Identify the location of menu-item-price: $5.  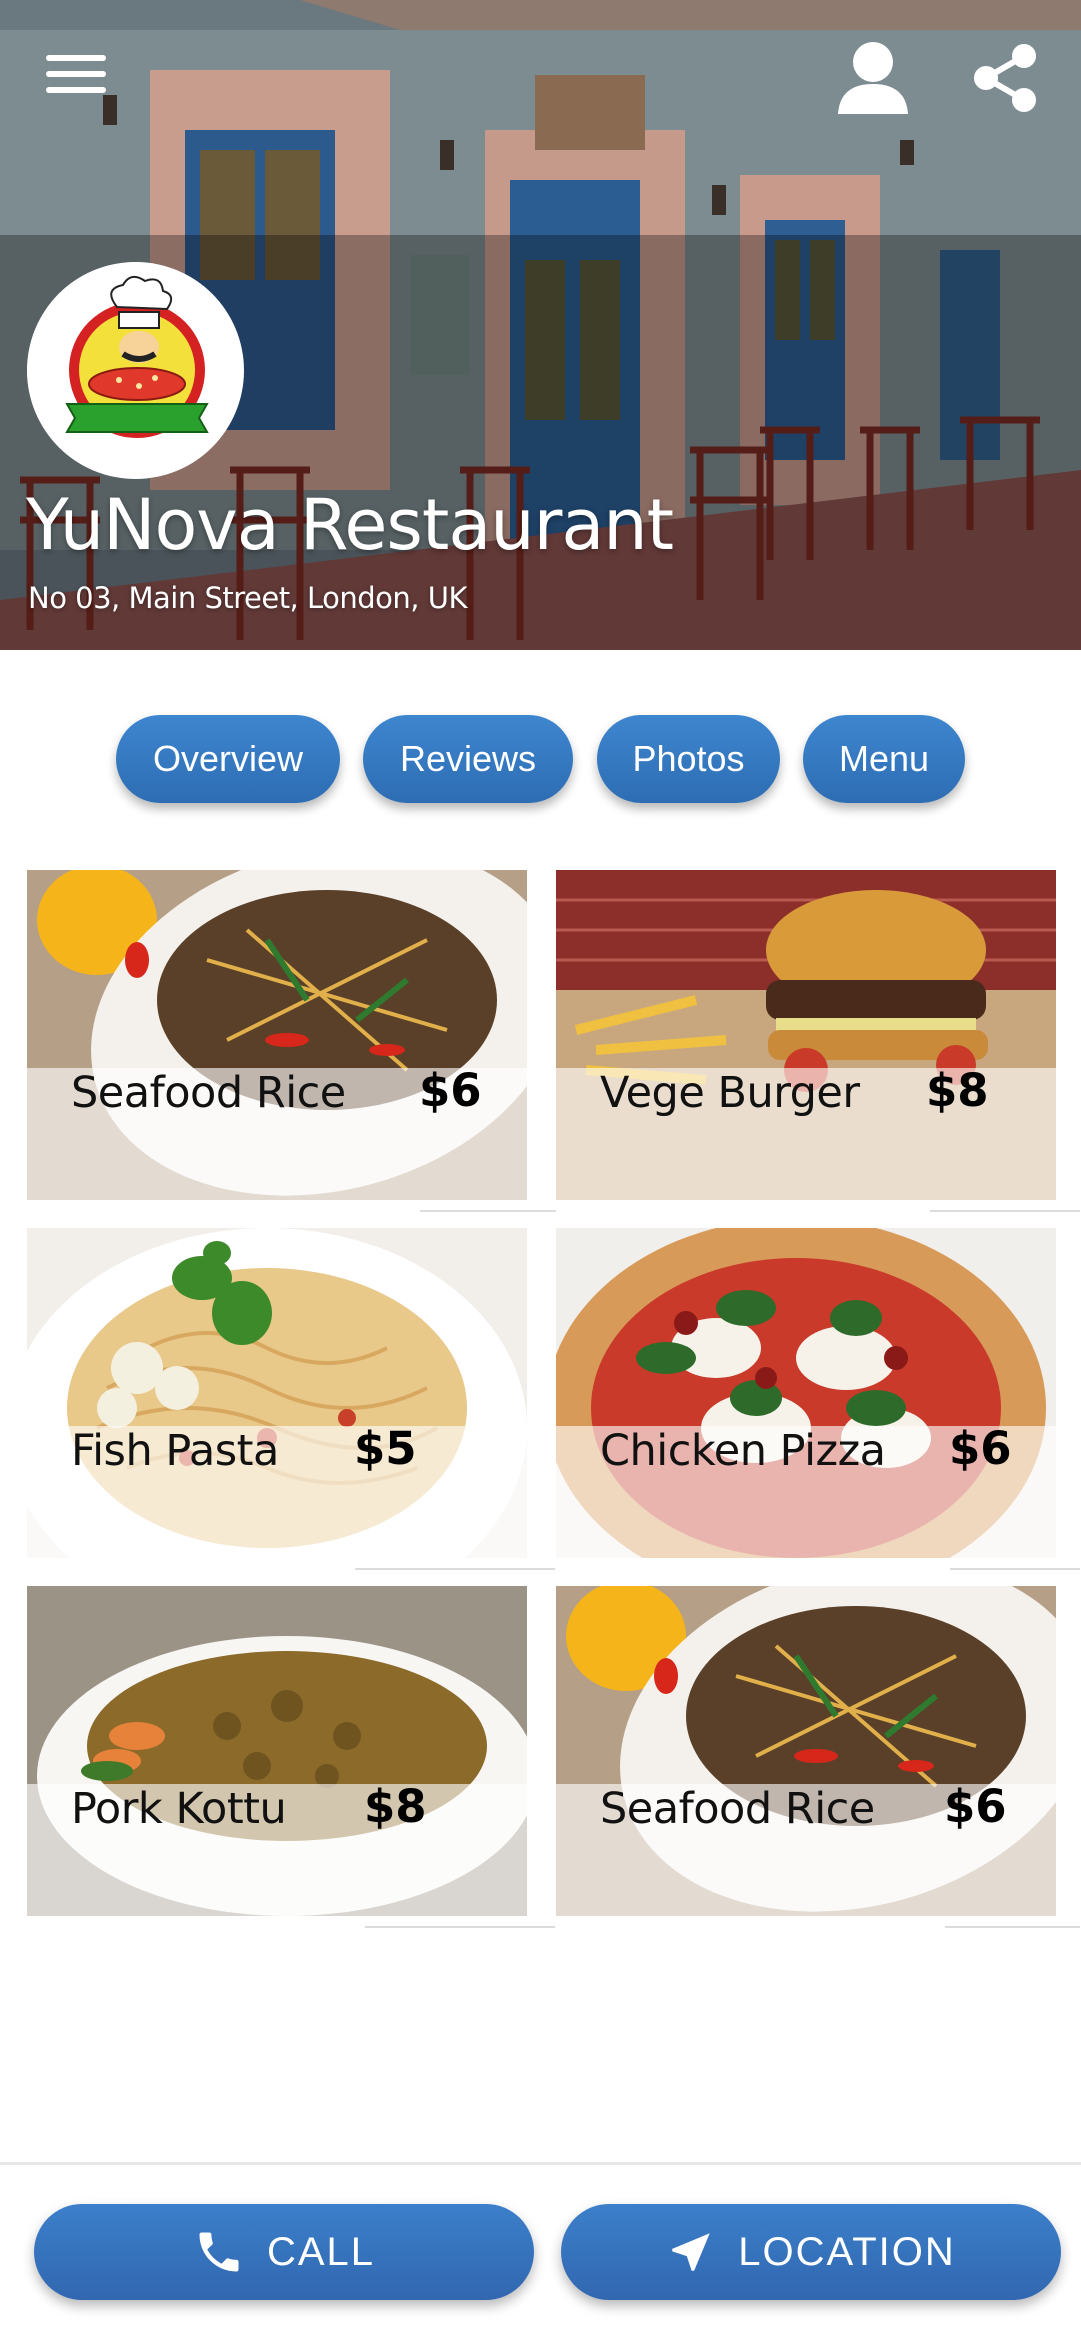
(385, 1448).